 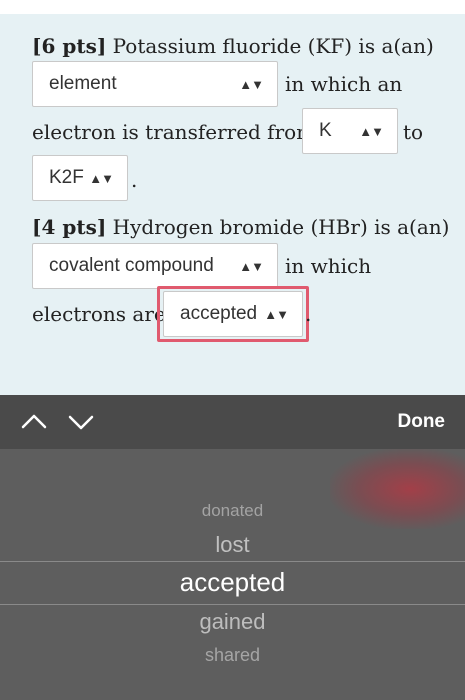 What do you see at coordinates (325, 130) in the screenshot?
I see `q1-from-select-value: K` at bounding box center [325, 130].